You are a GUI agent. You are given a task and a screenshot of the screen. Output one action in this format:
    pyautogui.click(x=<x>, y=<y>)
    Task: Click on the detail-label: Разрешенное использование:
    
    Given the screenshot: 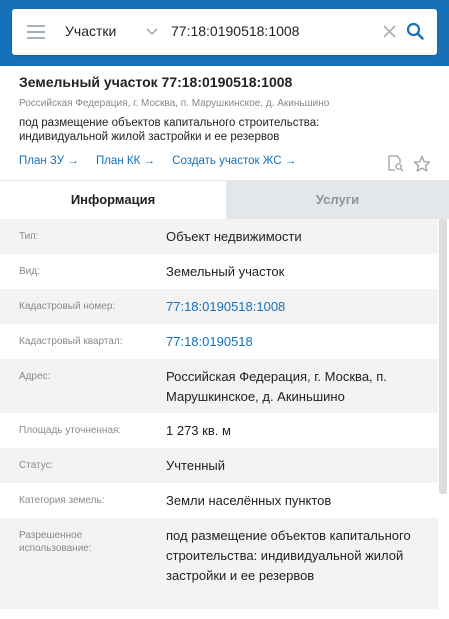 What is the action you would take?
    pyautogui.click(x=55, y=542)
    